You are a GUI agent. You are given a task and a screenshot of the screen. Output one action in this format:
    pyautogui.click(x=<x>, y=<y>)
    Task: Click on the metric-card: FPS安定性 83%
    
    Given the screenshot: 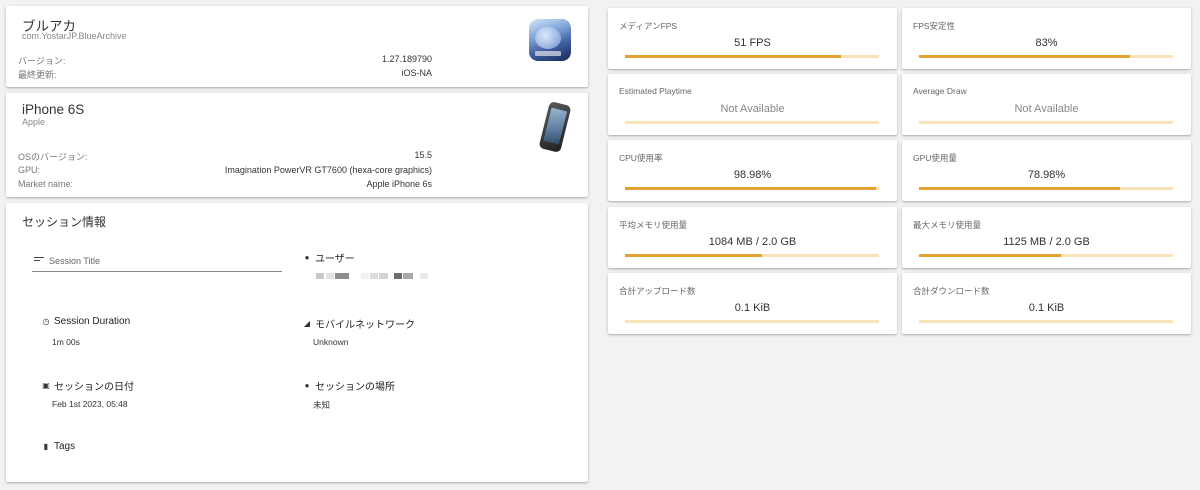 What is the action you would take?
    pyautogui.click(x=1046, y=38)
    